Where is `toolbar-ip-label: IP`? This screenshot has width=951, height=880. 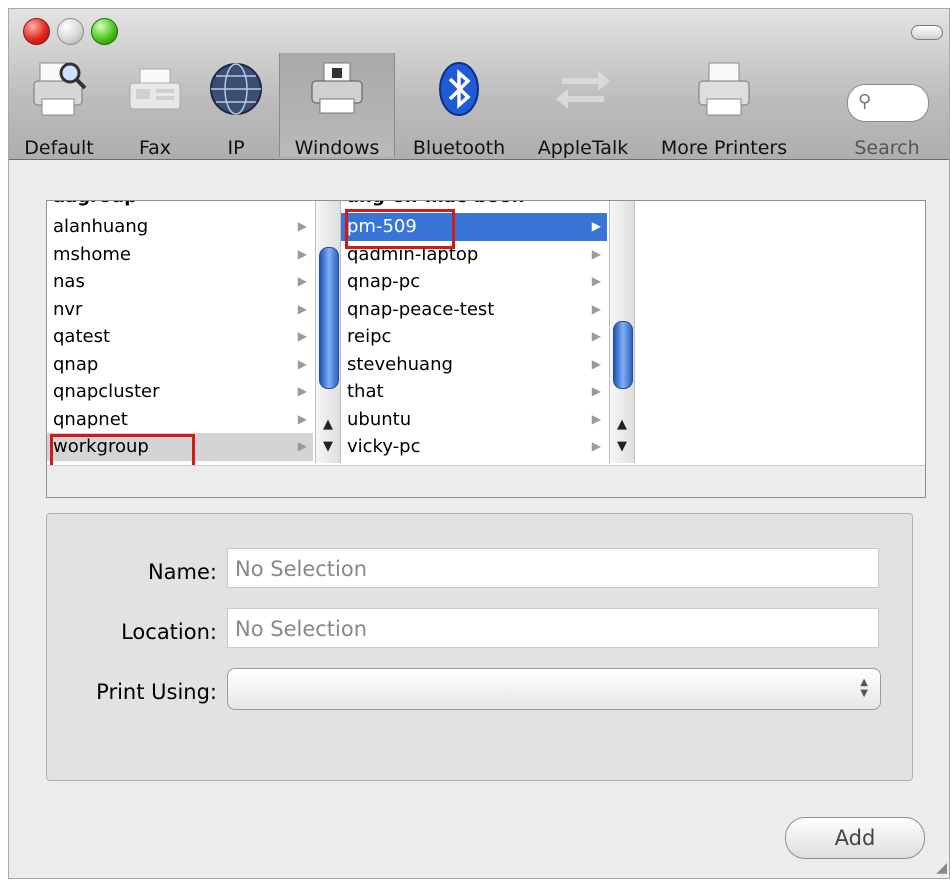 toolbar-ip-label: IP is located at coordinates (236, 148).